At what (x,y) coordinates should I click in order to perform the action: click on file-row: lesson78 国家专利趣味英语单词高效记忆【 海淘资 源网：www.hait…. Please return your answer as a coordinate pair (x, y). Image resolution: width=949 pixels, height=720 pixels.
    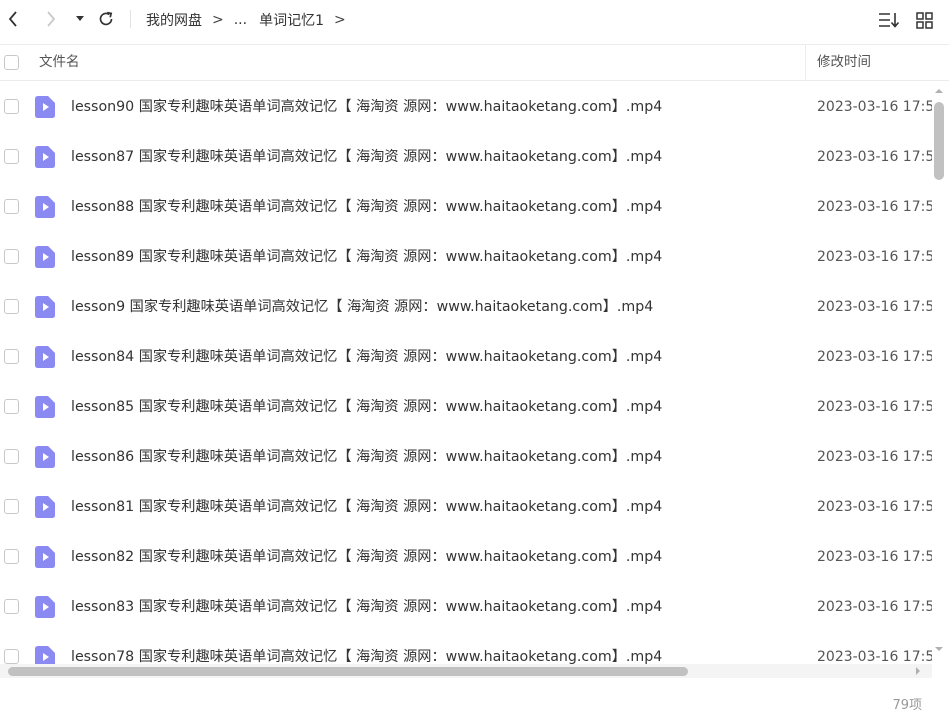
    Looking at the image, I should click on (466, 648).